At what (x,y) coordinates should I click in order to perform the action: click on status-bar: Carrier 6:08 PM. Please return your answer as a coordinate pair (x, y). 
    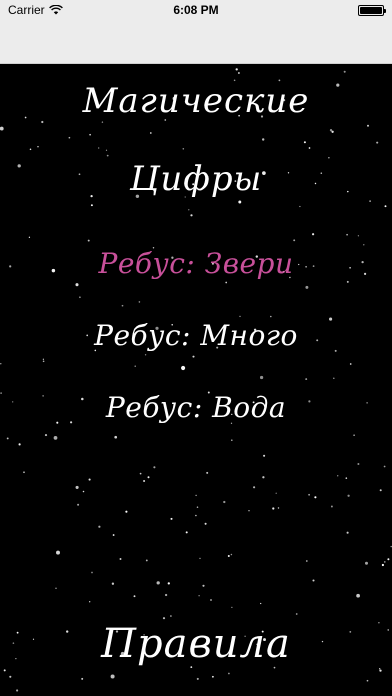
    Looking at the image, I should click on (196, 10).